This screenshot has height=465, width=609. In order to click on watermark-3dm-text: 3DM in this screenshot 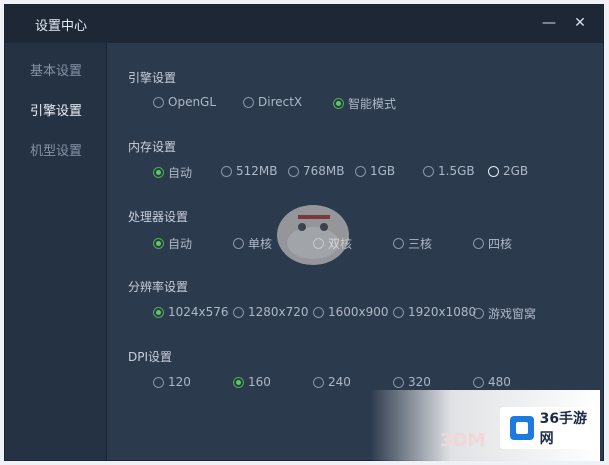, I will do `click(463, 440)`.